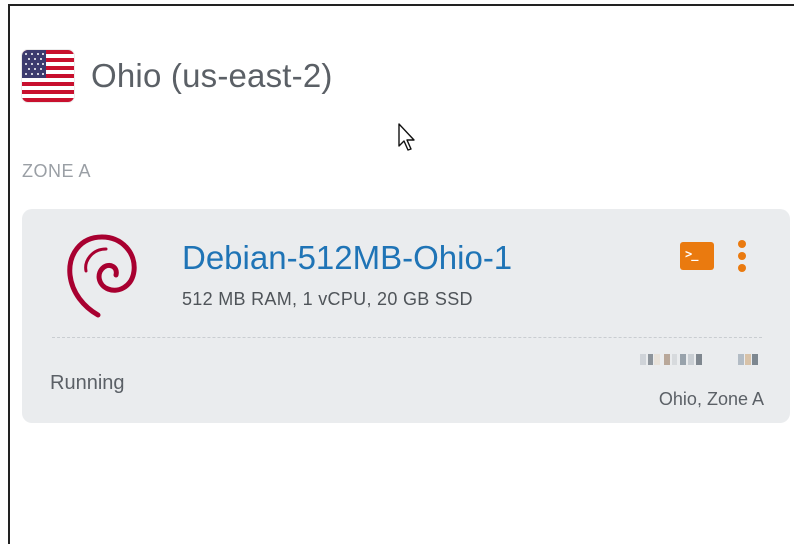 Image resolution: width=794 pixels, height=544 pixels. I want to click on kebab-menu-icon, so click(742, 244).